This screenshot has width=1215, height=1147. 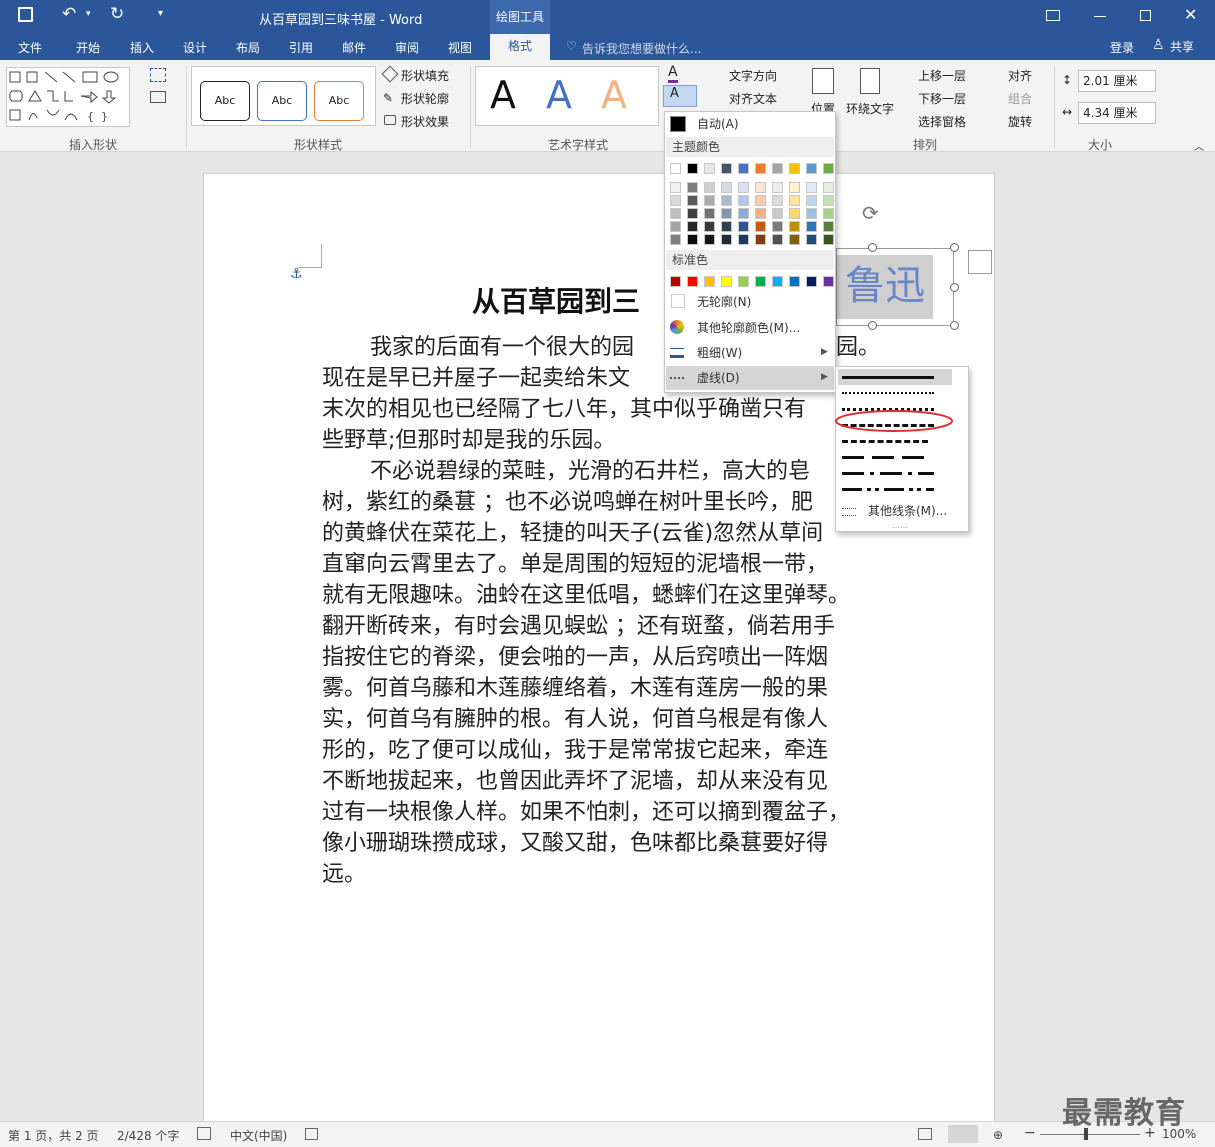 I want to click on read-mode-icon, so click(x=925, y=1134).